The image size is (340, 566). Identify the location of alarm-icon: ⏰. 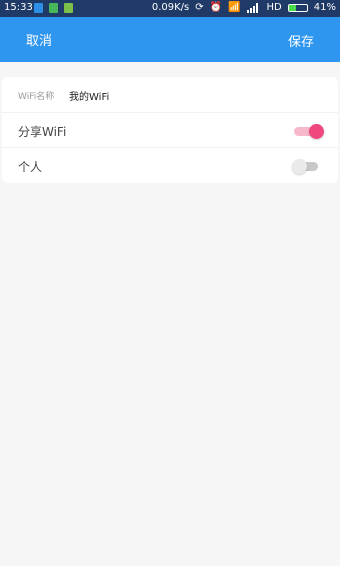
(216, 7).